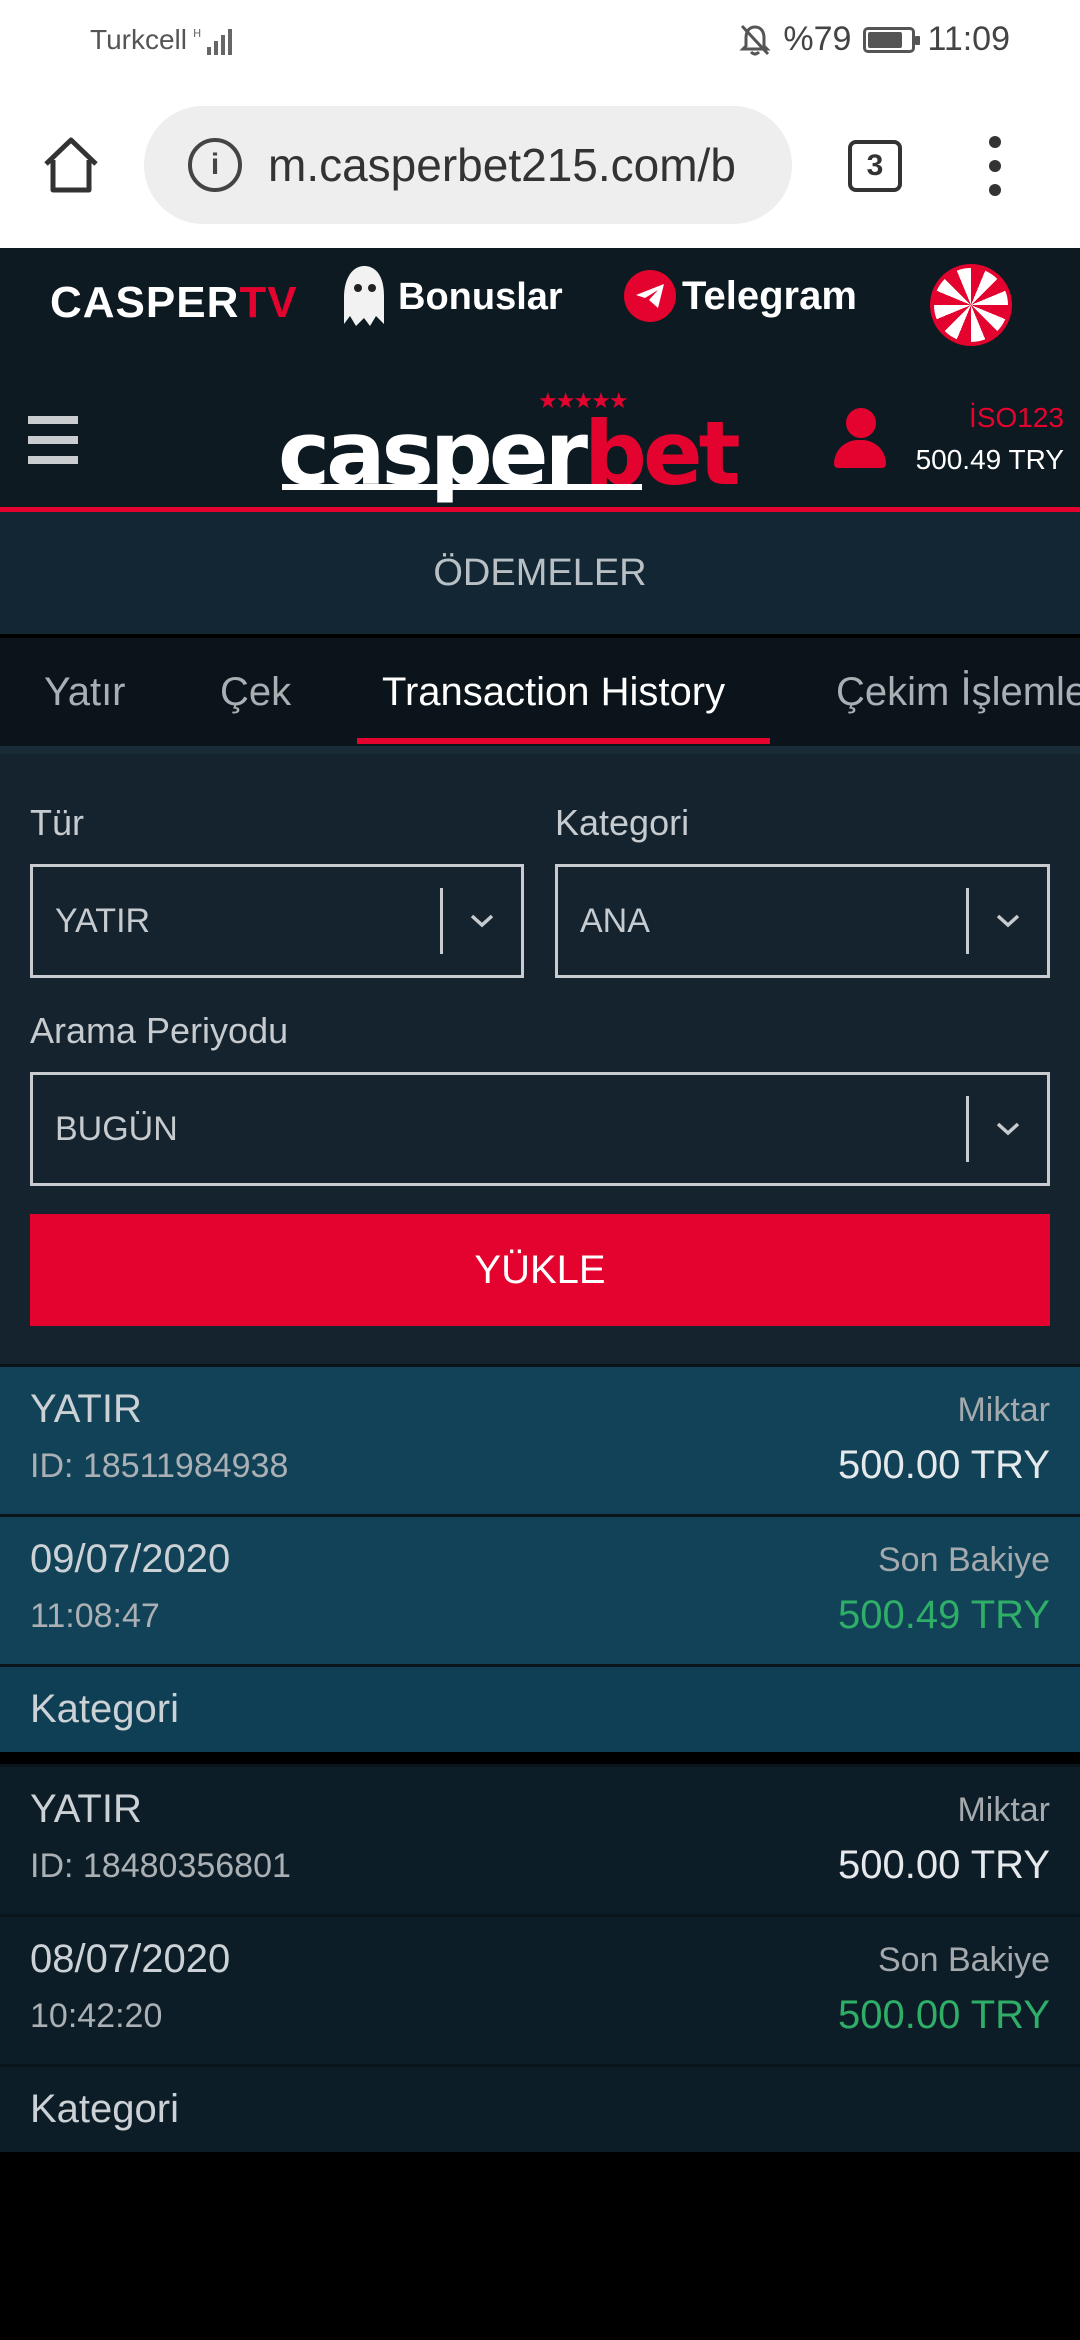 Image resolution: width=1080 pixels, height=2340 pixels. I want to click on url-text: m.casperbet215.com/b, so click(502, 165).